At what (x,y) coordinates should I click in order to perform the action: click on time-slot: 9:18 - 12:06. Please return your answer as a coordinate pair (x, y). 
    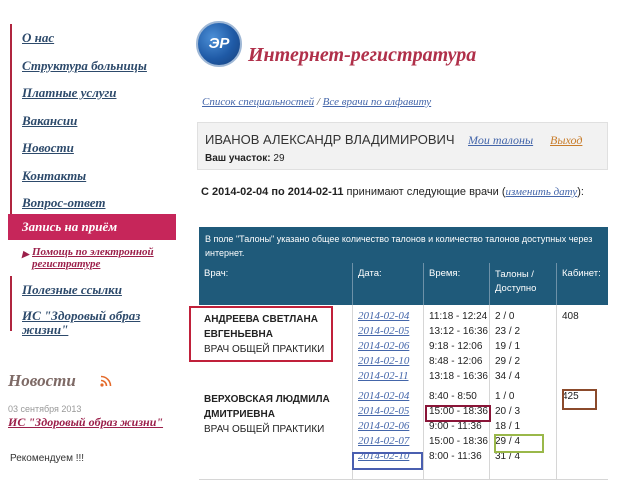
    Looking at the image, I should click on (456, 346).